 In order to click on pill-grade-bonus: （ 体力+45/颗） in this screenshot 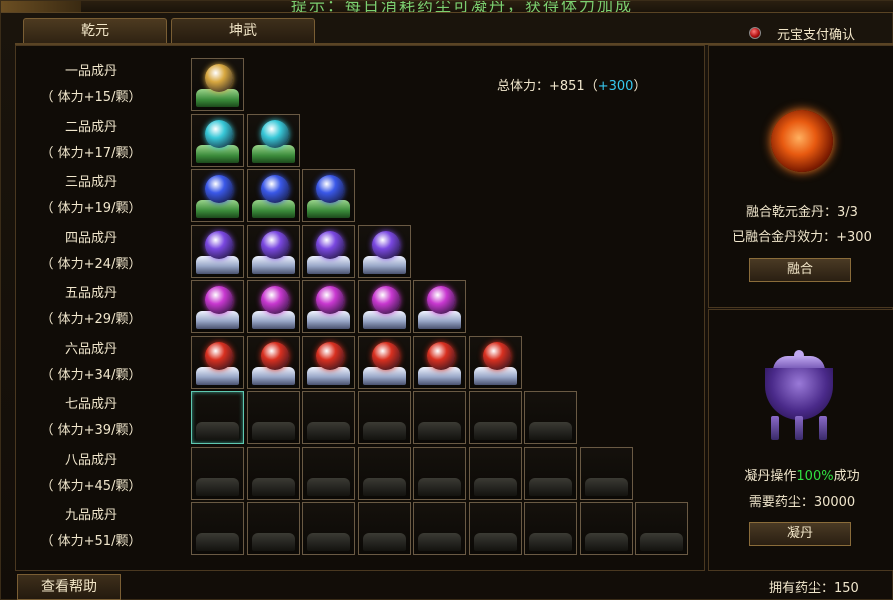, I will do `click(91, 486)`.